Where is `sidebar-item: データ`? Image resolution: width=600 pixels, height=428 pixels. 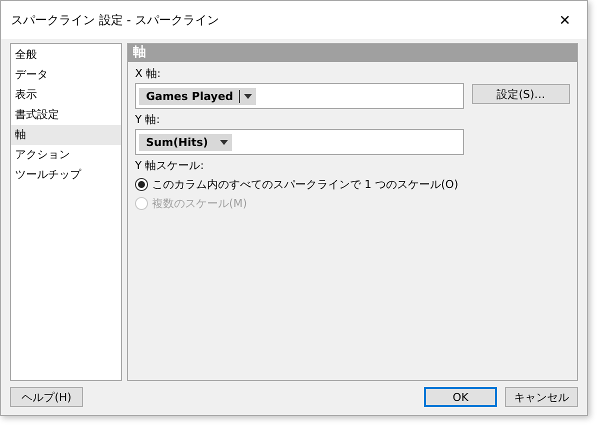 sidebar-item: データ is located at coordinates (66, 75).